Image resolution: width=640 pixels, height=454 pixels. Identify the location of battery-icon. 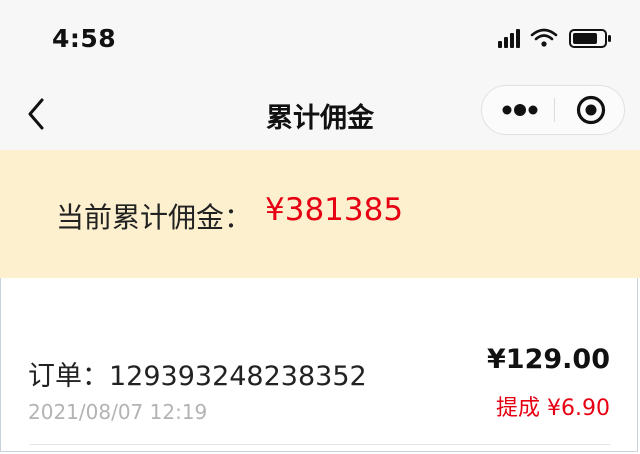
(590, 38).